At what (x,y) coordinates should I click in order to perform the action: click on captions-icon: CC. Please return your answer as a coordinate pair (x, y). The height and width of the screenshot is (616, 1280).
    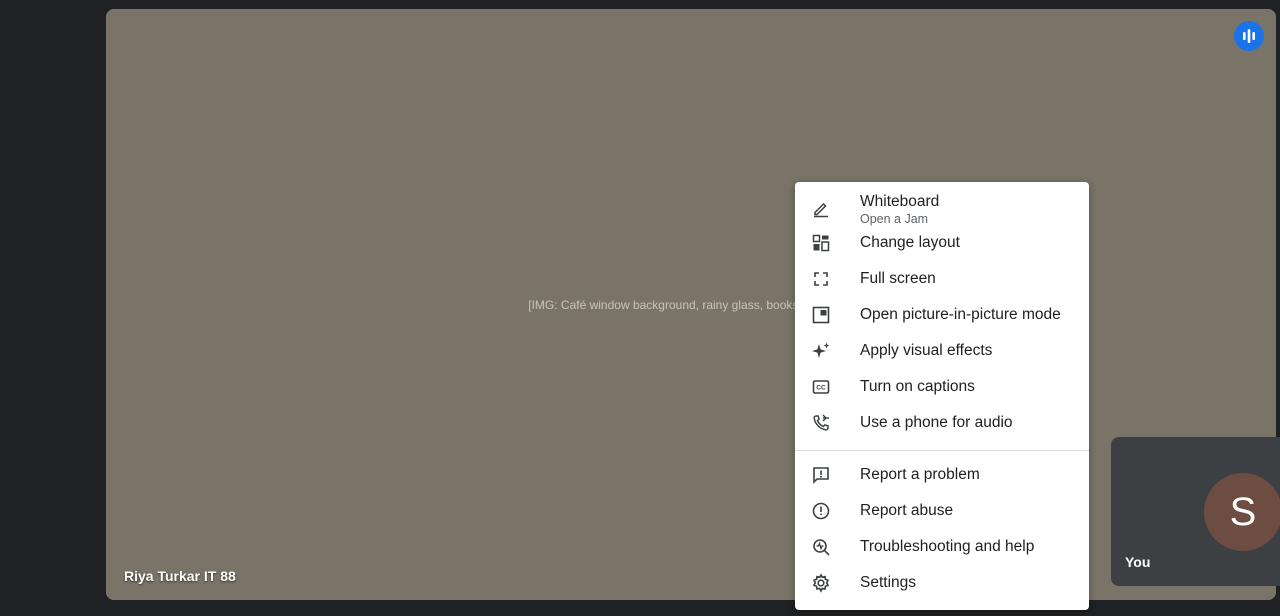
    Looking at the image, I should click on (821, 387).